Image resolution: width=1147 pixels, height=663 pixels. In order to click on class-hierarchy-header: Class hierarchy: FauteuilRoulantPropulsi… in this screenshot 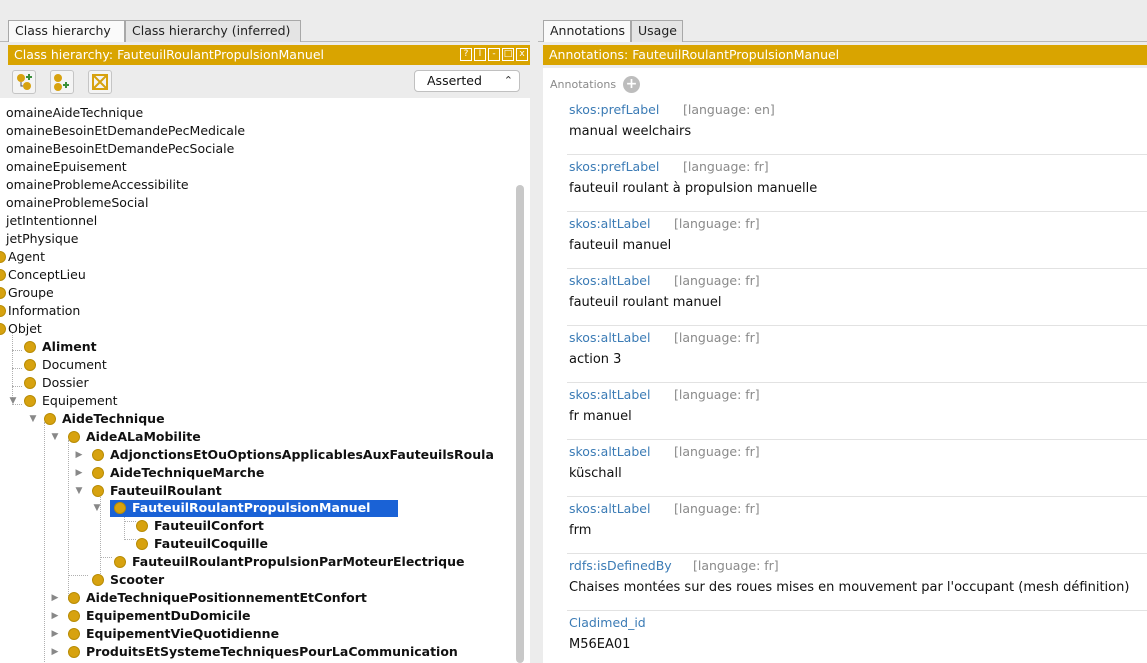, I will do `click(269, 55)`.